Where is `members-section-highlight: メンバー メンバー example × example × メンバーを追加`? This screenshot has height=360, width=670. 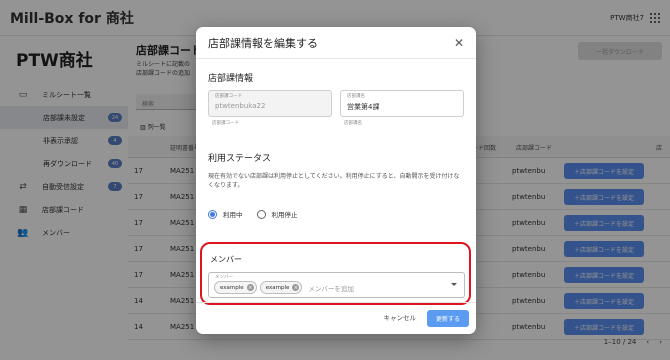
members-section-highlight: メンバー メンバー example × example × メンバーを追加 is located at coordinates (335, 273).